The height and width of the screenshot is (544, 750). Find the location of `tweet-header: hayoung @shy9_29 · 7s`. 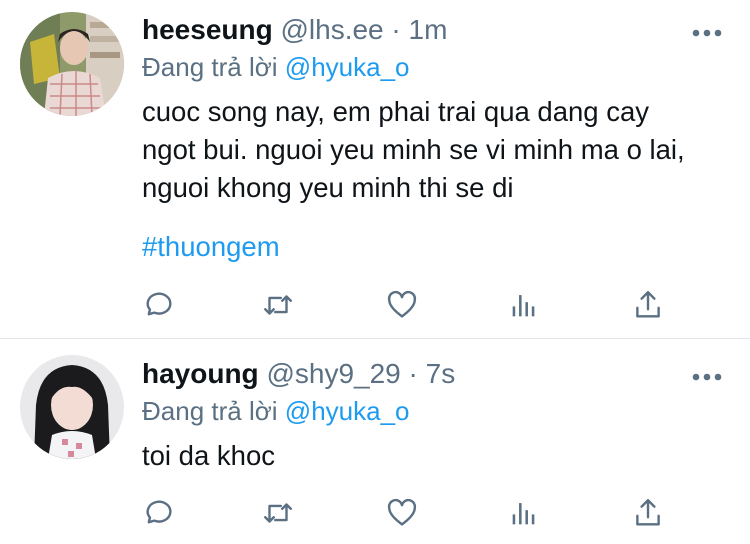

tweet-header: hayoung @shy9_29 · 7s is located at coordinates (298, 374).